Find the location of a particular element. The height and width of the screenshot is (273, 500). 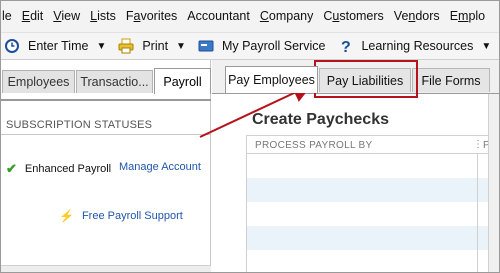

printer-icon is located at coordinates (126, 46).